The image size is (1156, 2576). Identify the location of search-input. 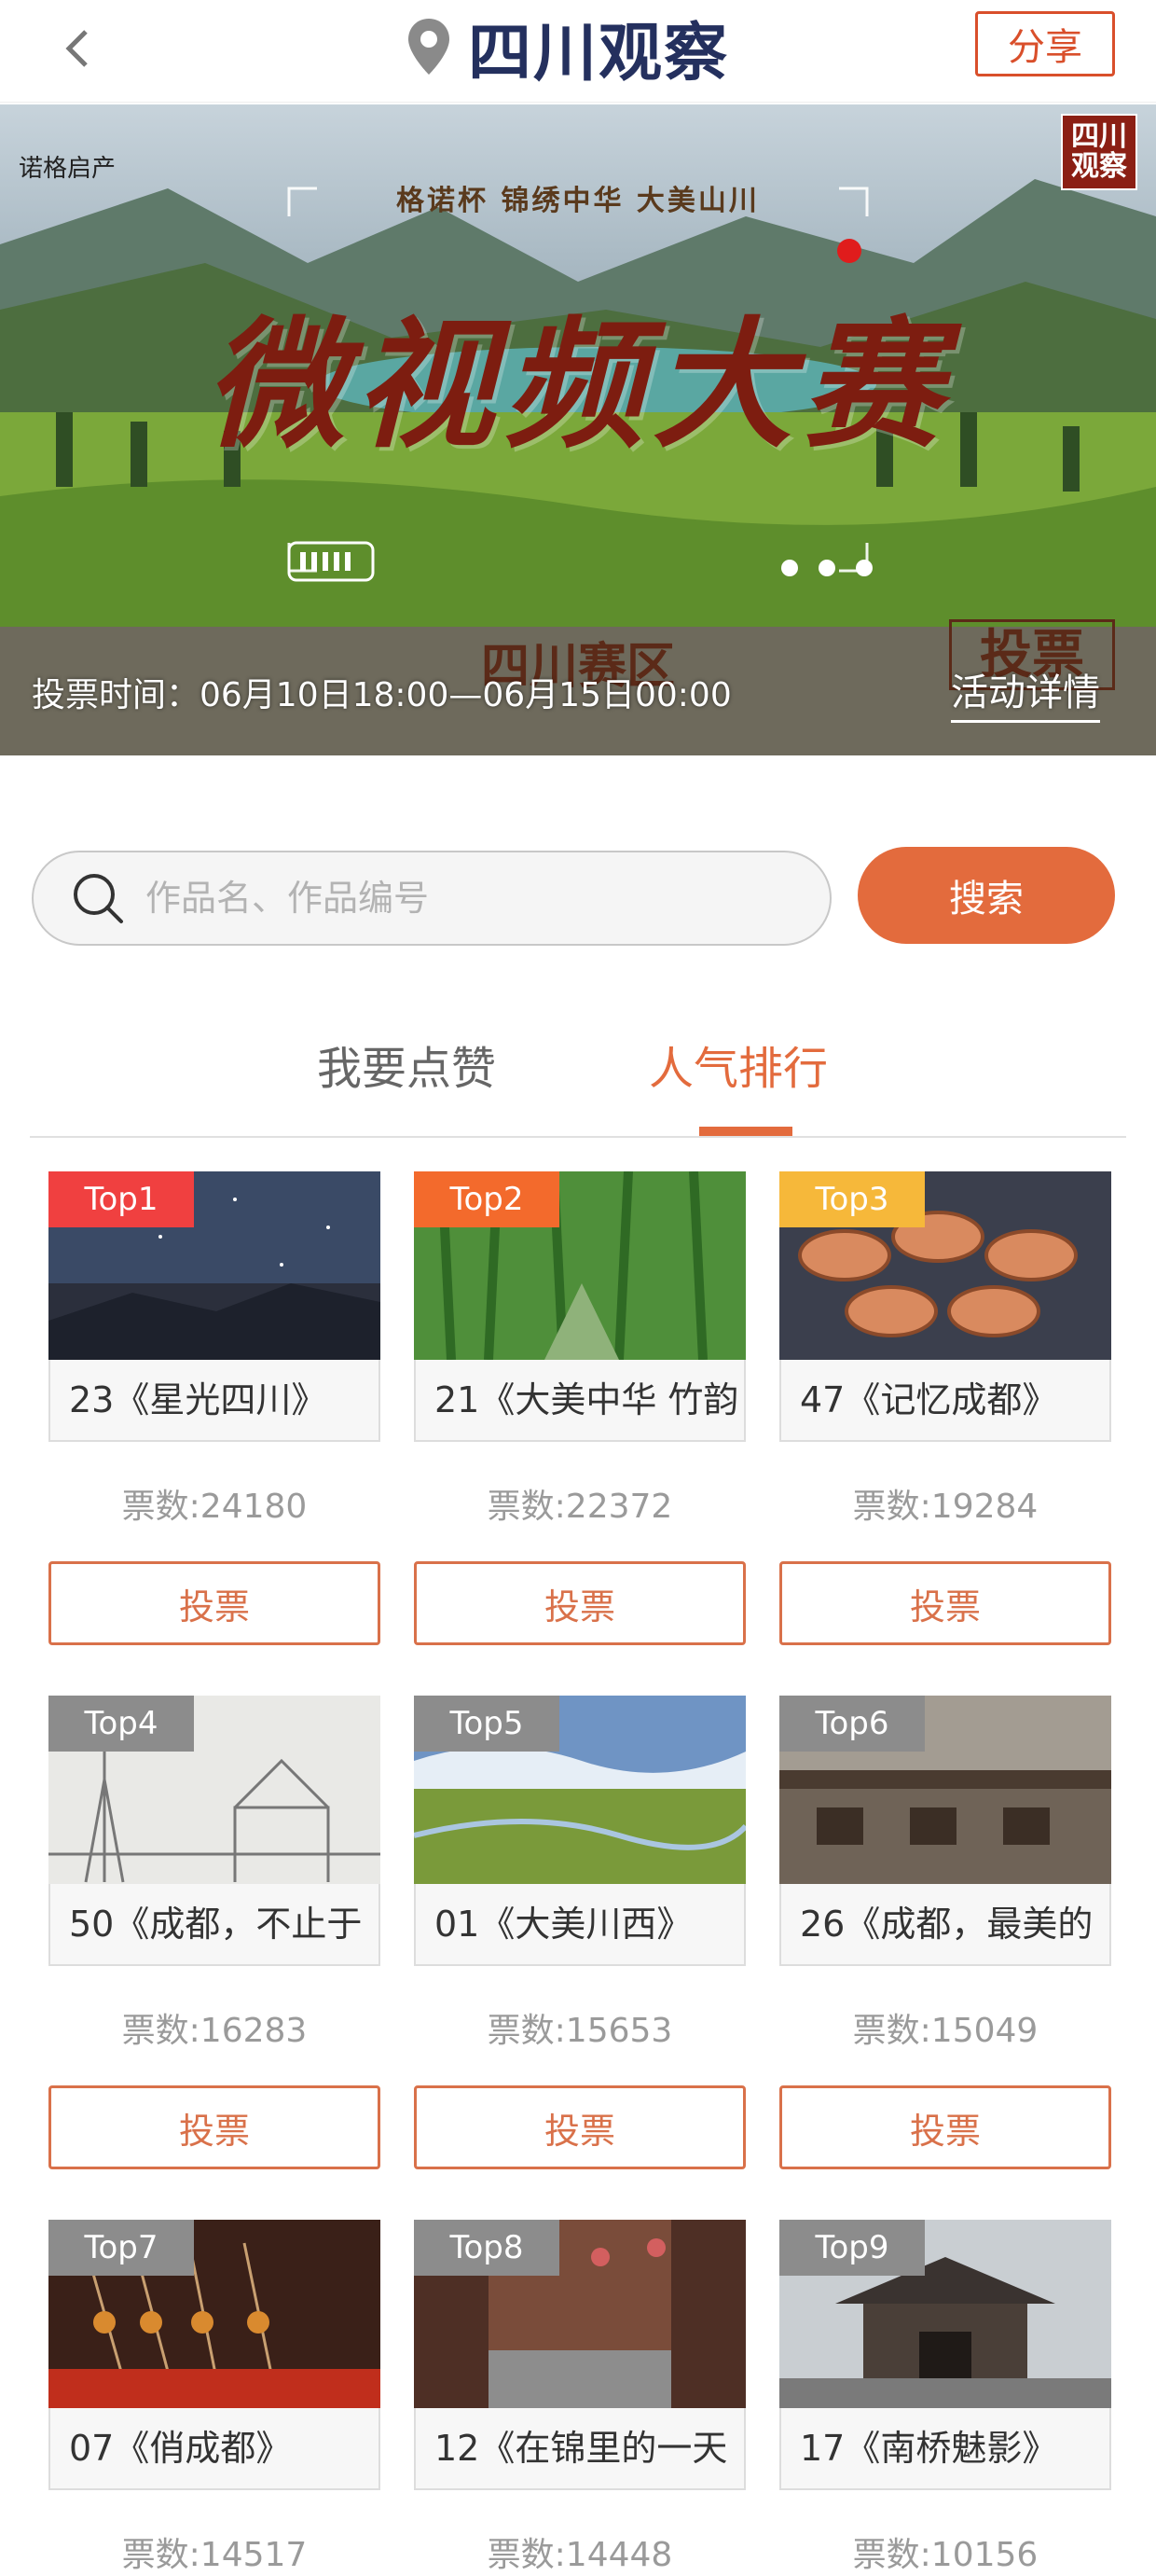
(462, 898).